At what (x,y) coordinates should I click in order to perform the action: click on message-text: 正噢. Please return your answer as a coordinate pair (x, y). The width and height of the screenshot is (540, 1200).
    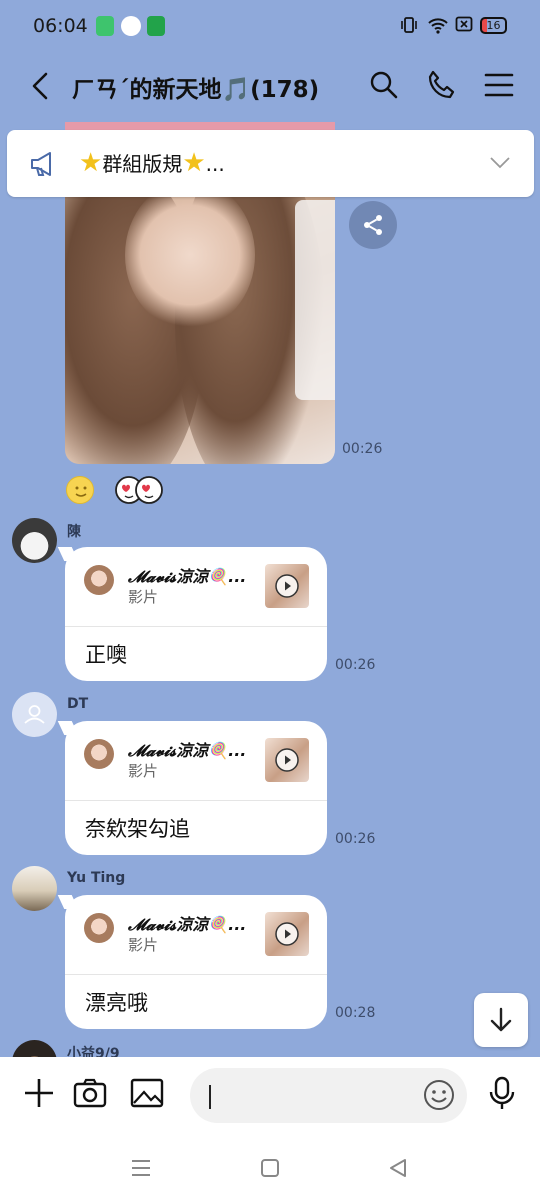
    Looking at the image, I should click on (106, 655).